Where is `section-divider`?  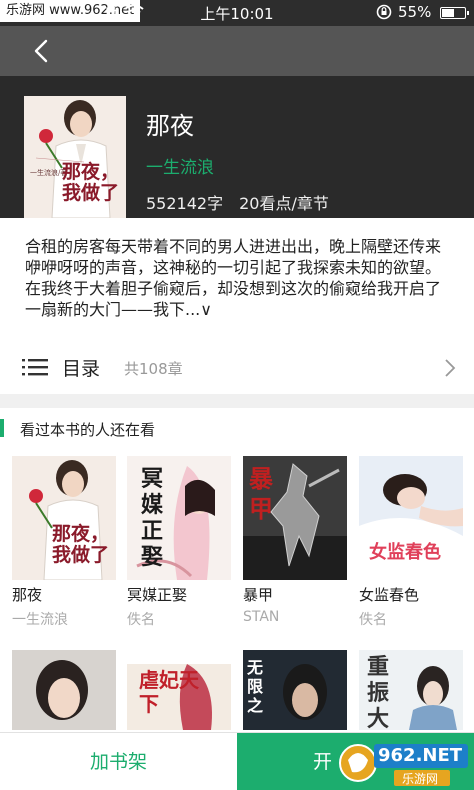 section-divider is located at coordinates (237, 401).